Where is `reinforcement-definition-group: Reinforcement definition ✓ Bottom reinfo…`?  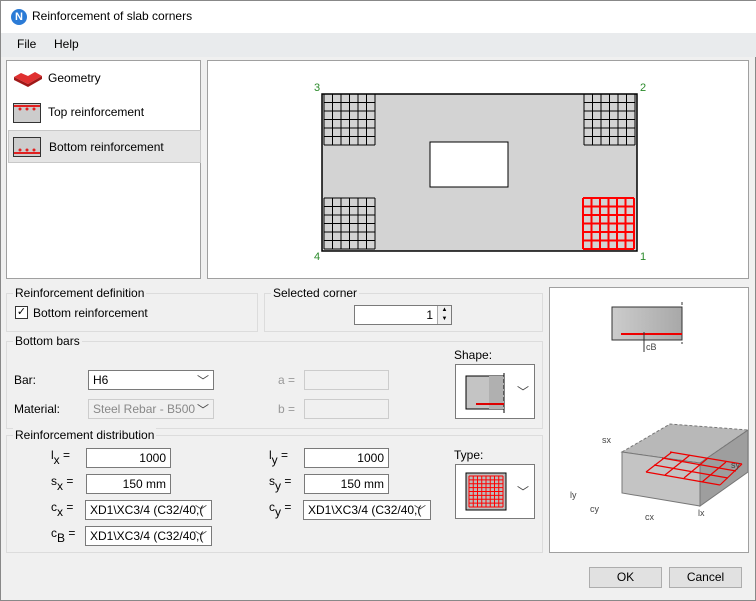 reinforcement-definition-group: Reinforcement definition ✓ Bottom reinfo… is located at coordinates (132, 309).